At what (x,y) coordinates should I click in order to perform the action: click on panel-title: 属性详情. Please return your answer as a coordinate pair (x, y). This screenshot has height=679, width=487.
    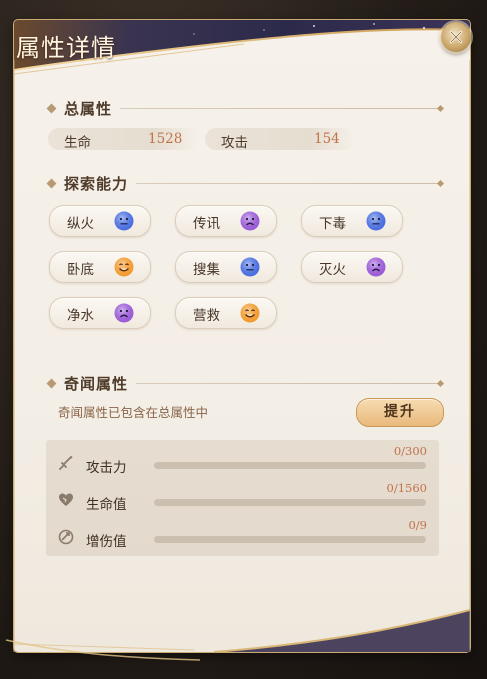
    Looking at the image, I should click on (66, 48).